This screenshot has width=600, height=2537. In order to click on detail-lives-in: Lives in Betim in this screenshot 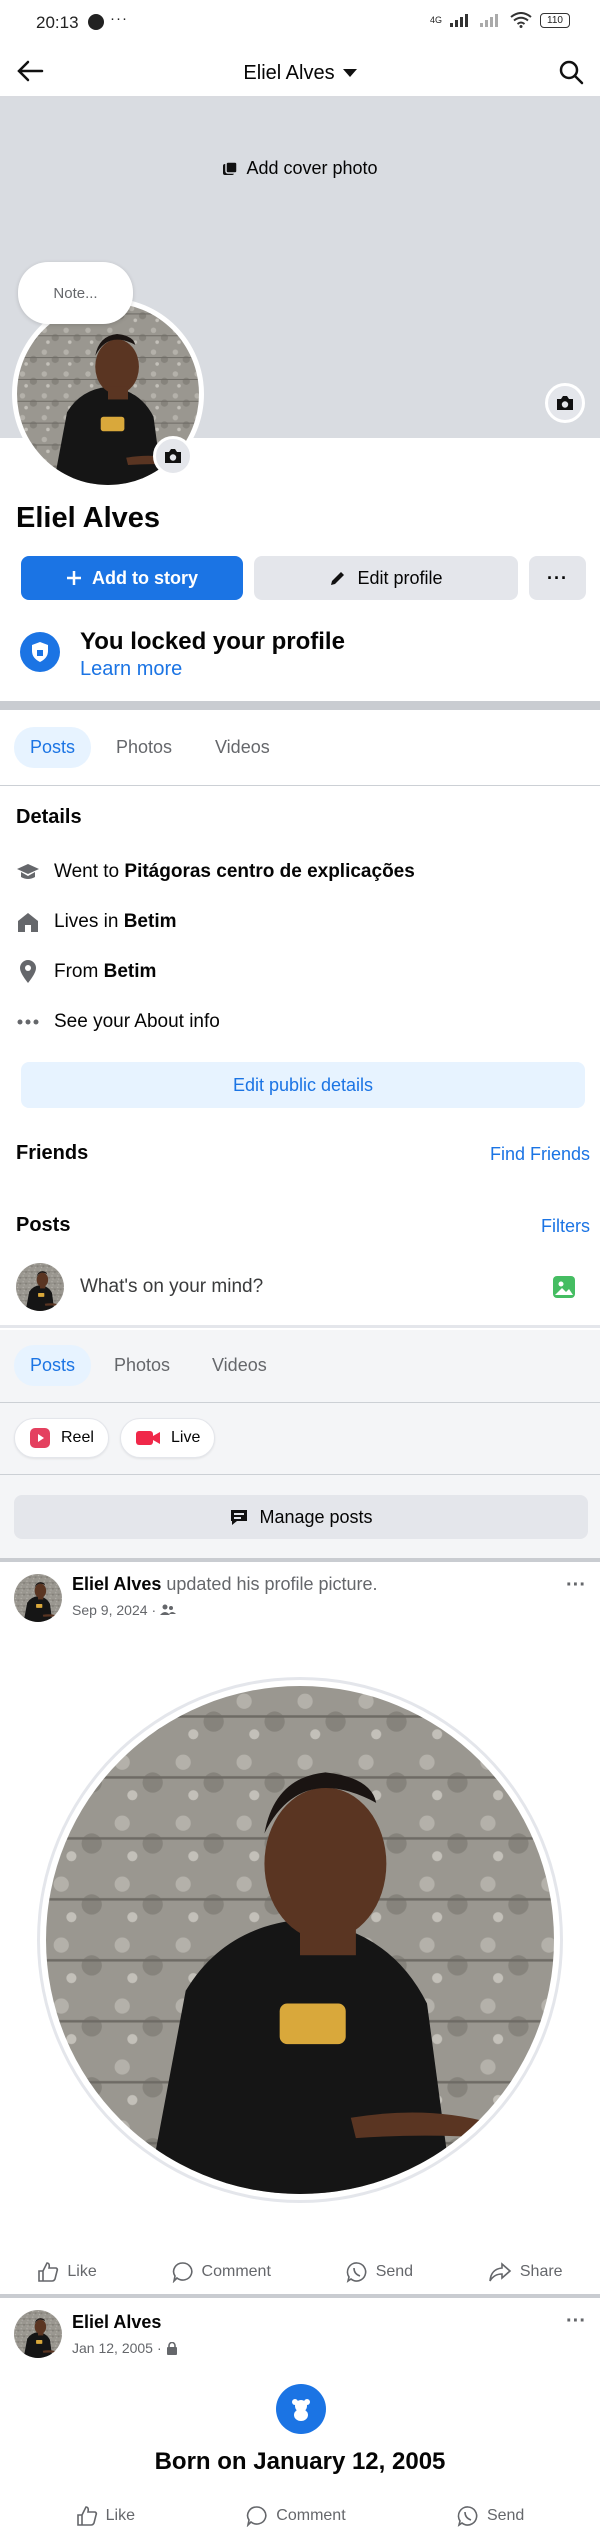, I will do `click(96, 922)`.